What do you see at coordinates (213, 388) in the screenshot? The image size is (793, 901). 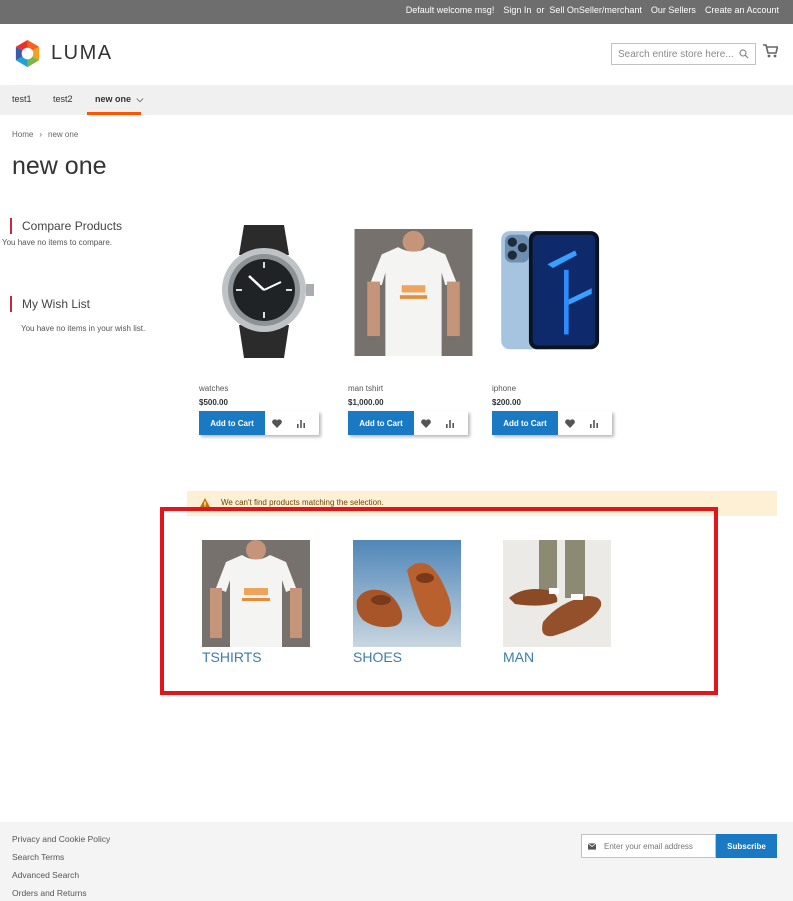 I see `product-name: watches` at bounding box center [213, 388].